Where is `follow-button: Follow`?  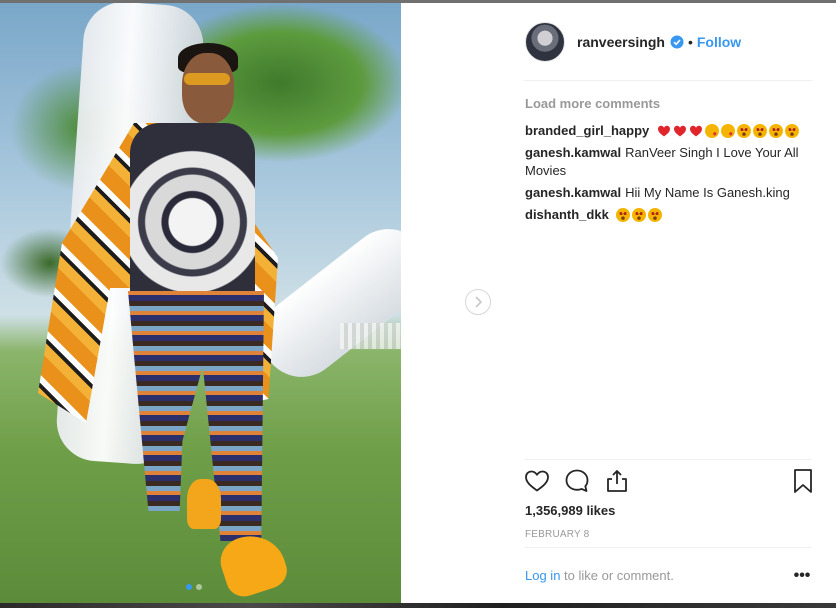
follow-button: Follow is located at coordinates (719, 42).